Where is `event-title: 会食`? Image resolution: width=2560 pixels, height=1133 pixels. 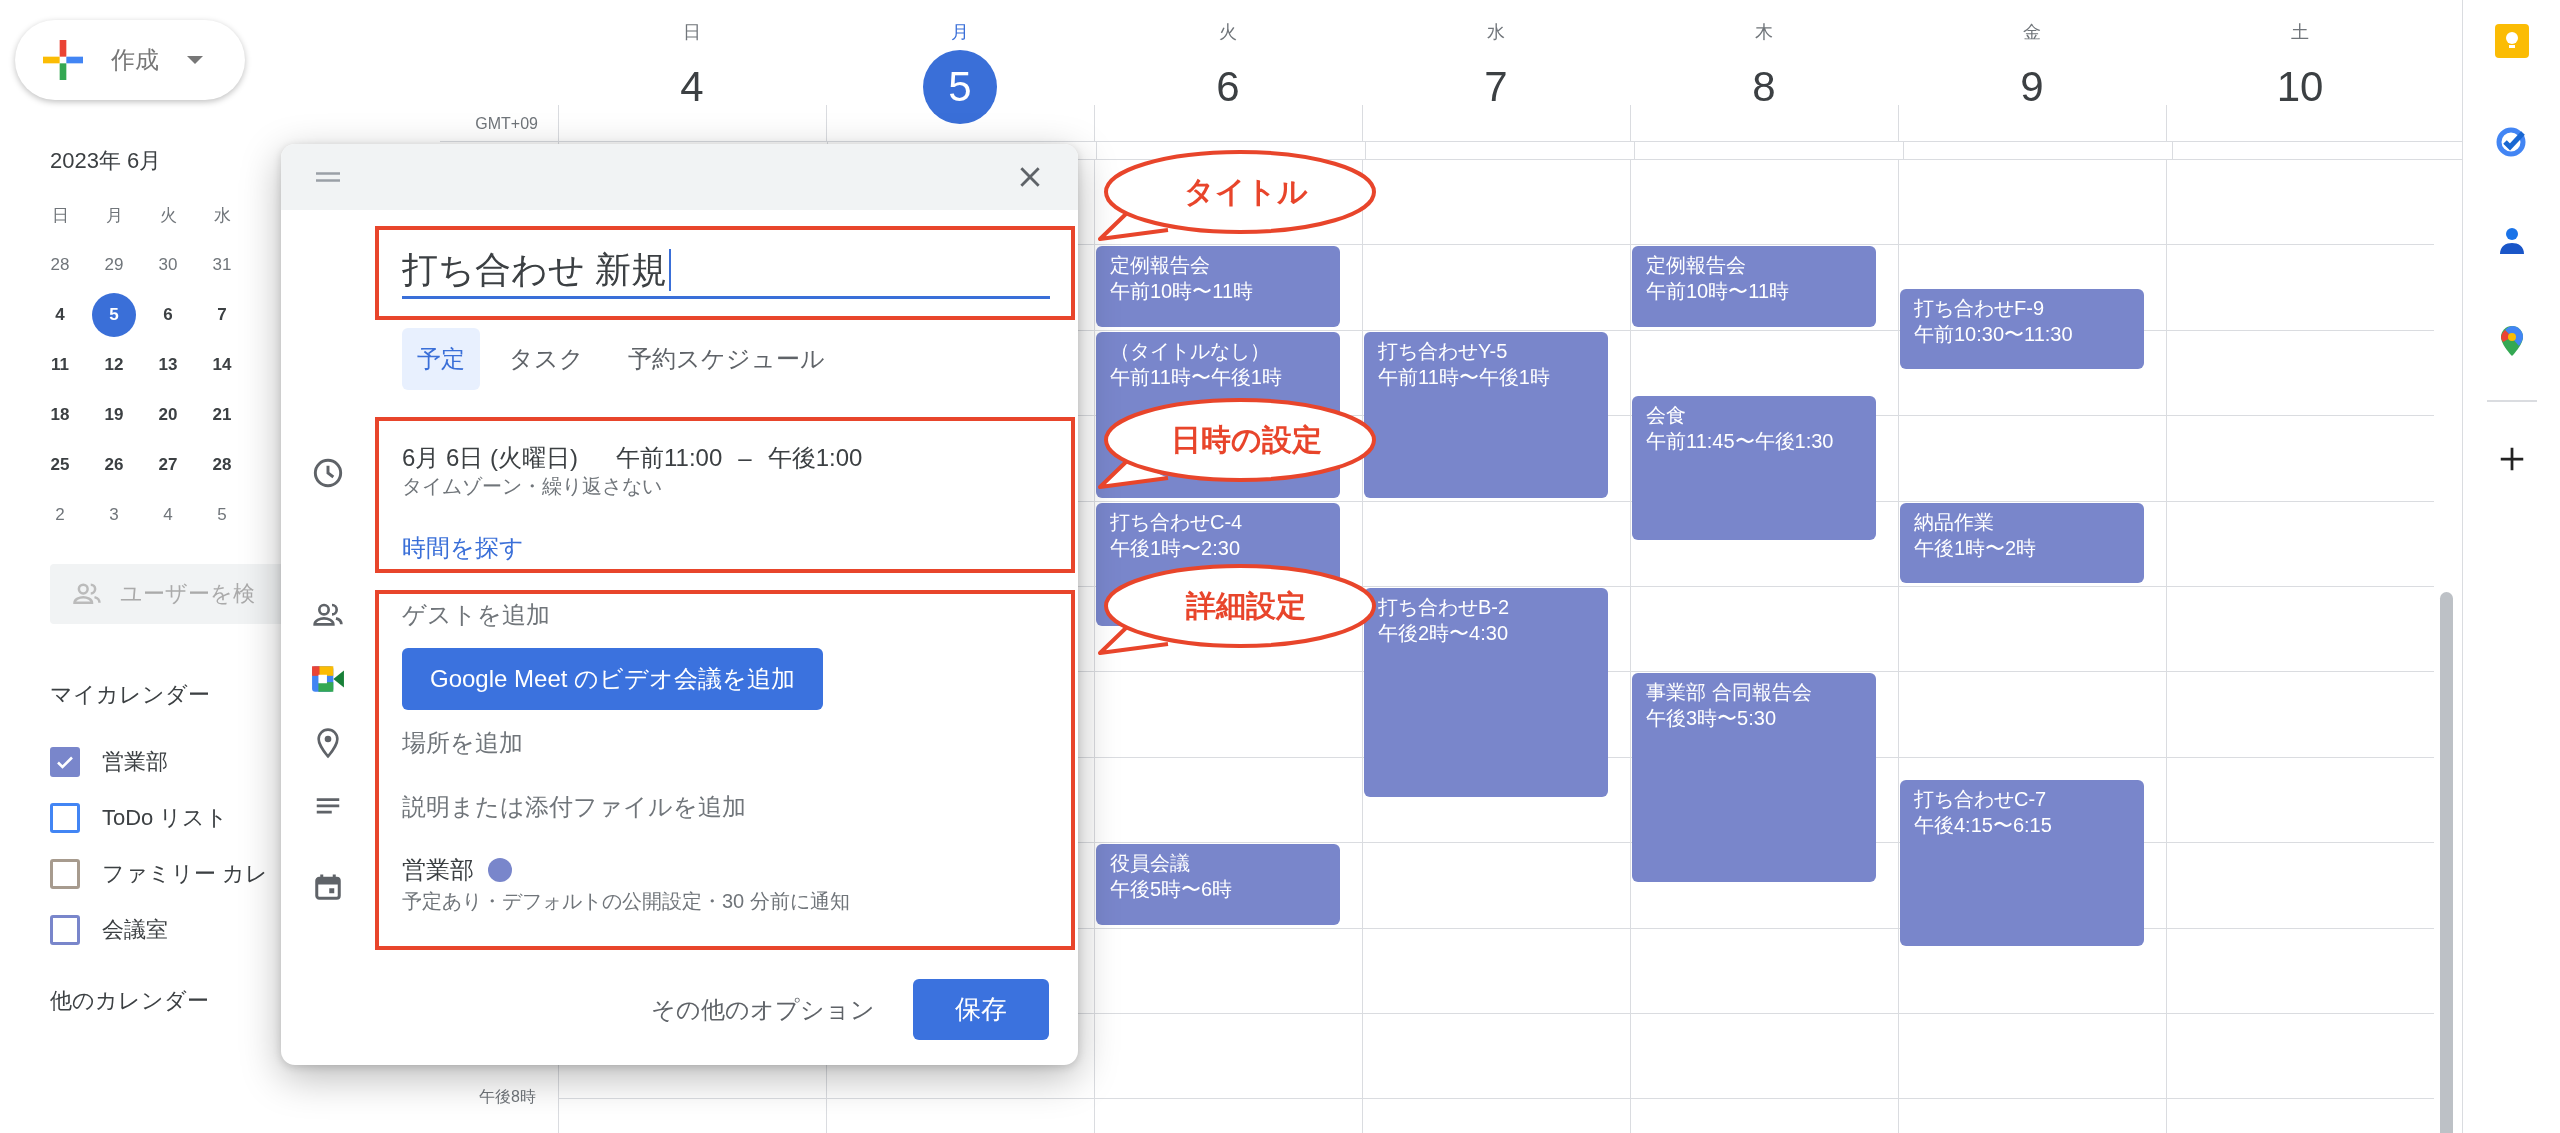 event-title: 会食 is located at coordinates (1666, 415).